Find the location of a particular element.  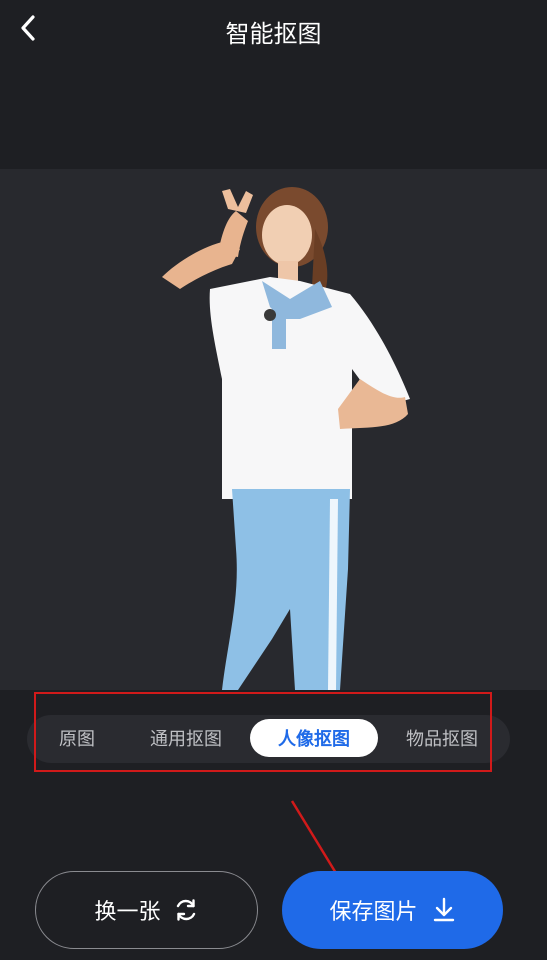

download-icon is located at coordinates (444, 910).